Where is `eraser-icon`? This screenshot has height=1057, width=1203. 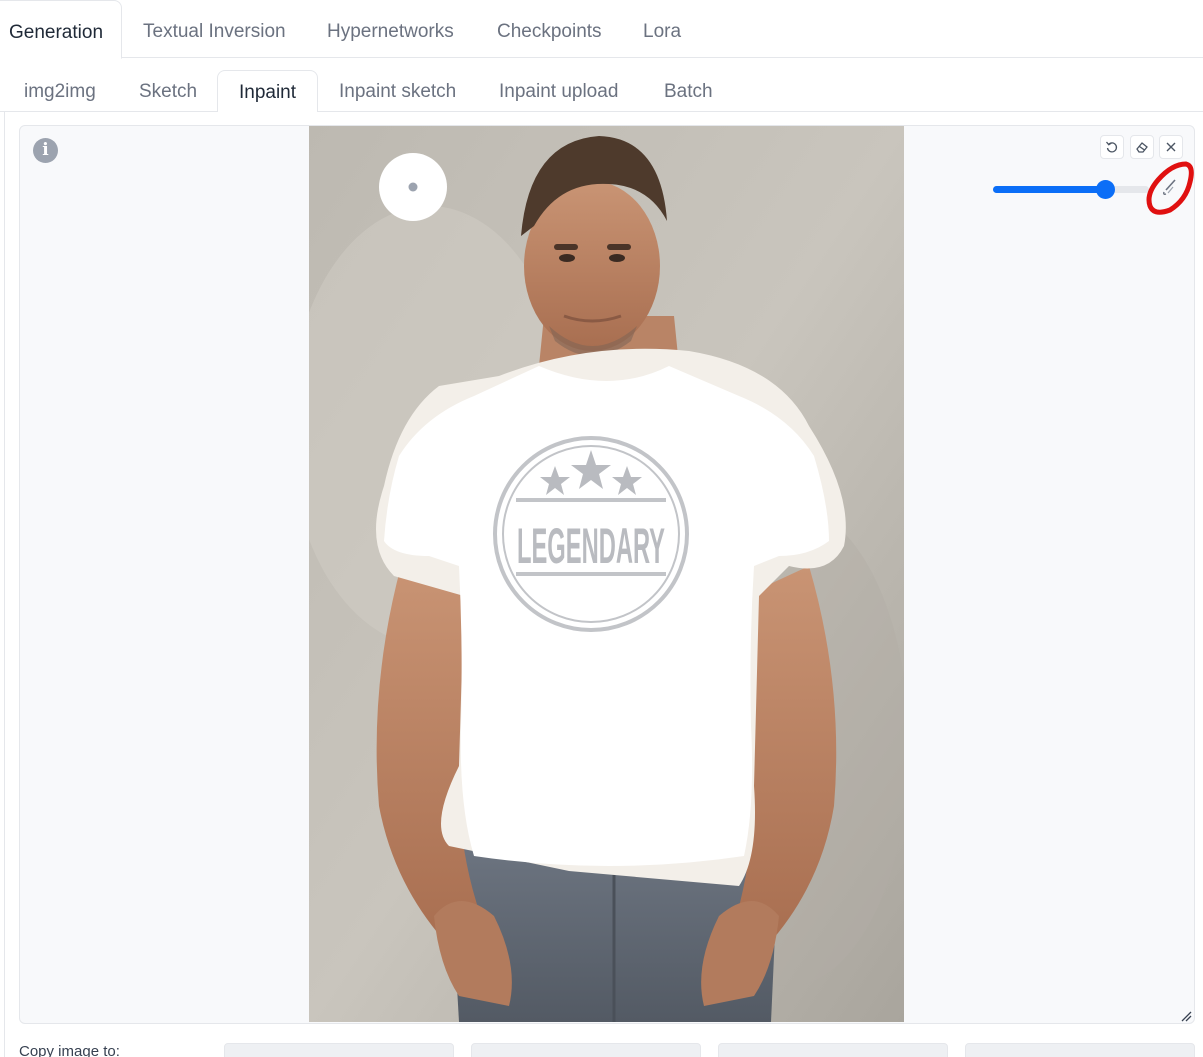 eraser-icon is located at coordinates (1142, 147).